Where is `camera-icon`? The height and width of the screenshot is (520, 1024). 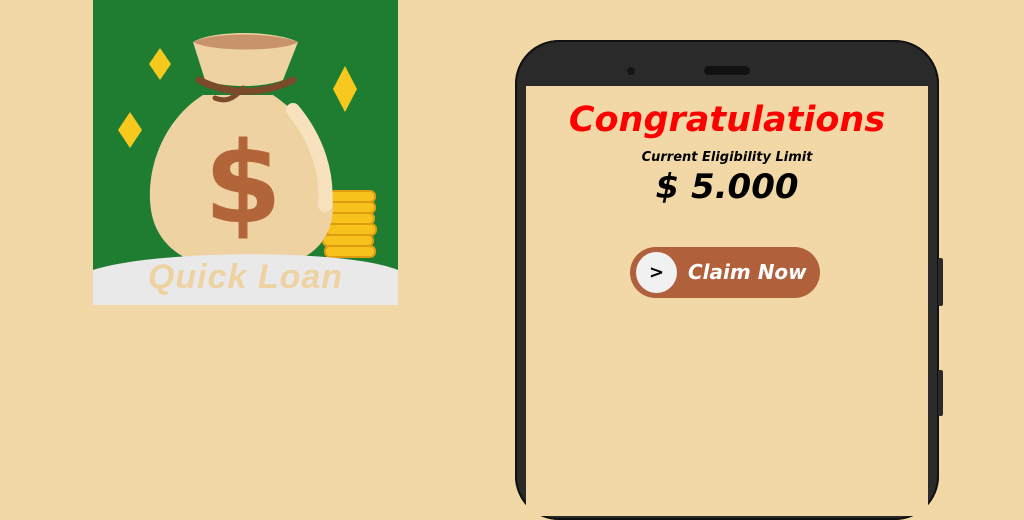
camera-icon is located at coordinates (631, 71).